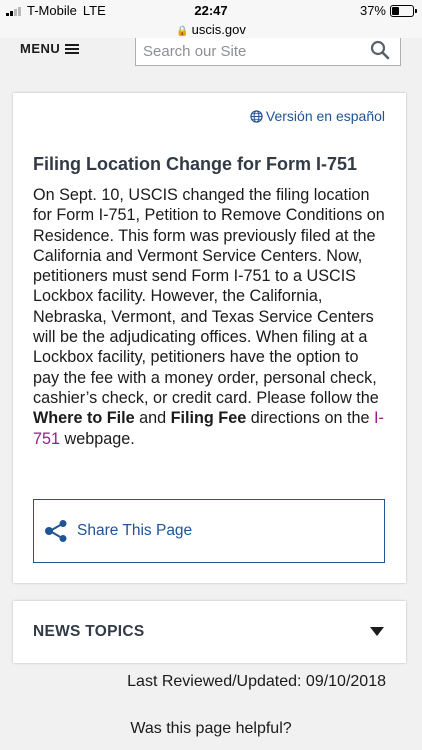  I want to click on menu-button: MENU, so click(50, 48).